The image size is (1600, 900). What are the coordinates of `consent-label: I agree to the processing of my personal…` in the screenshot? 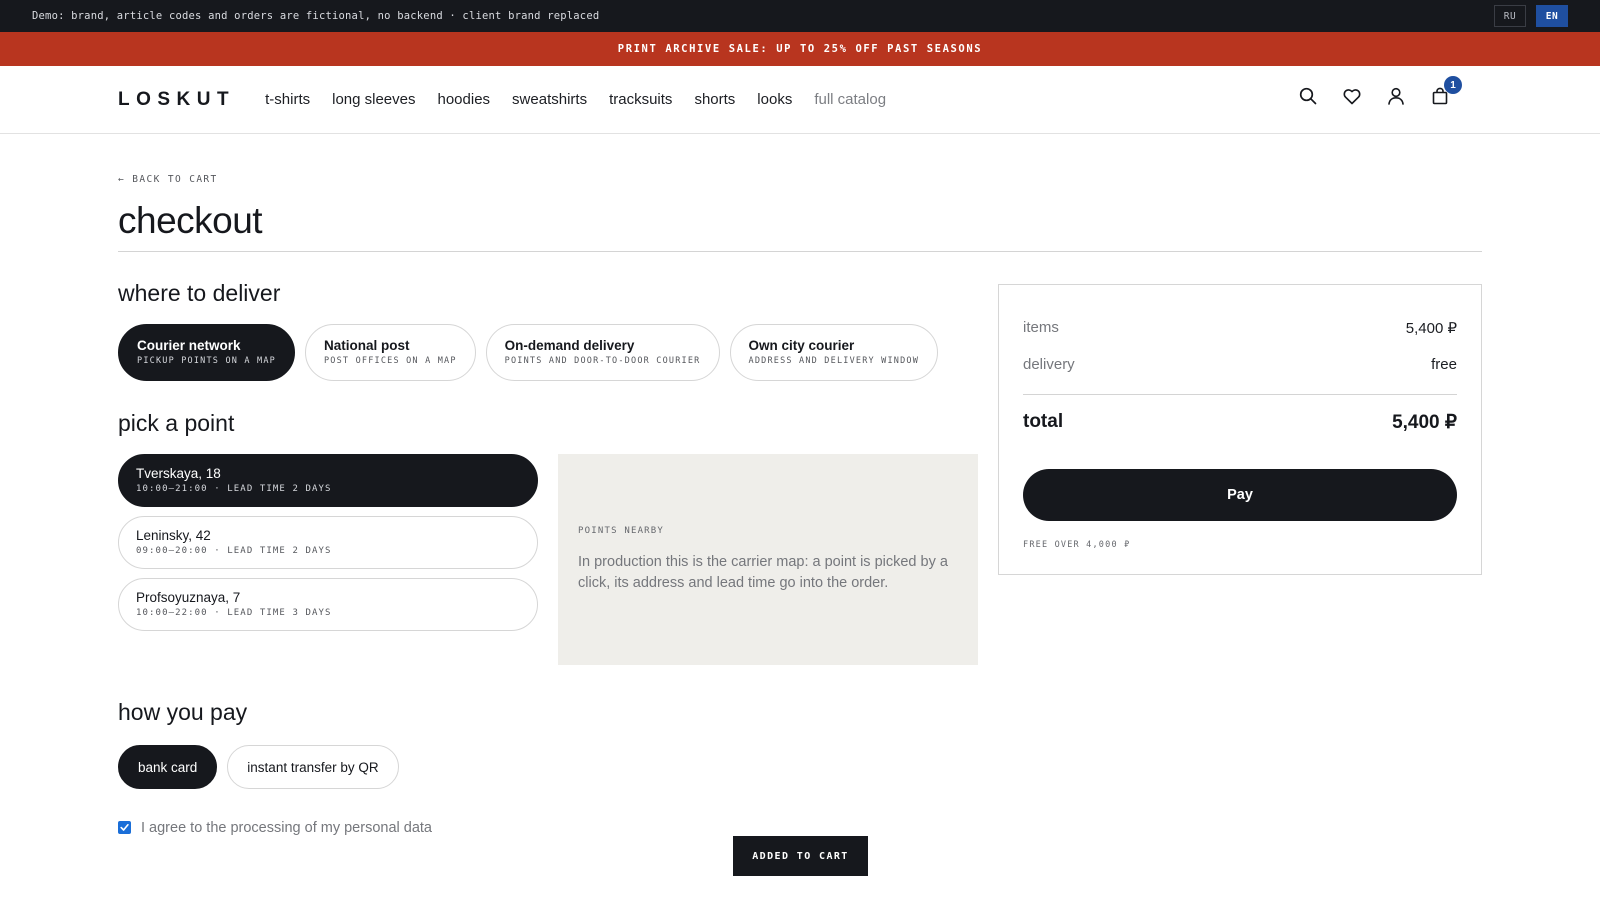 It's located at (286, 828).